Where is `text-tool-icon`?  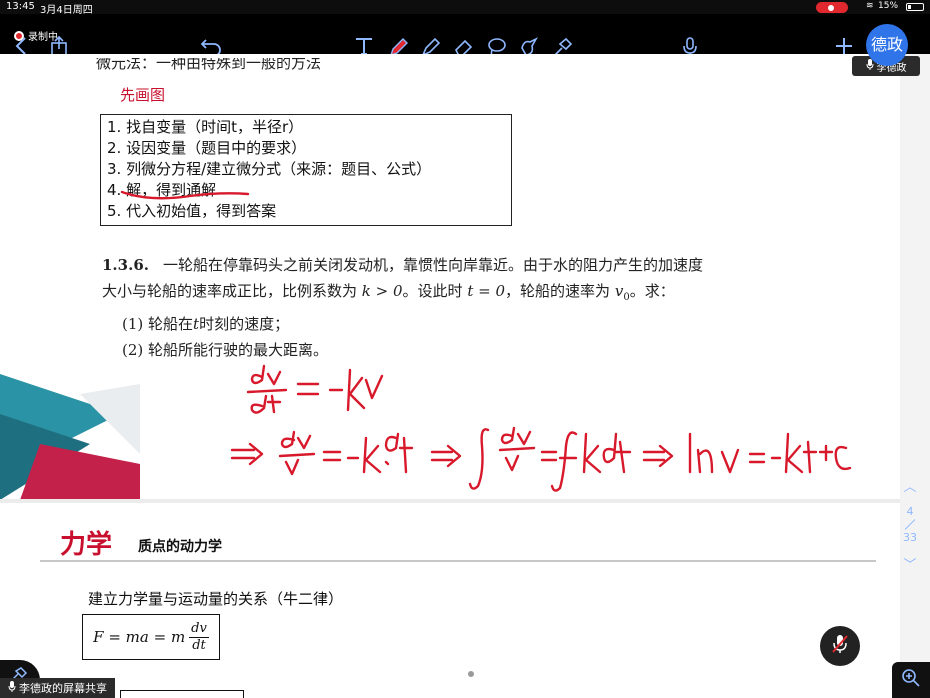 text-tool-icon is located at coordinates (364, 46).